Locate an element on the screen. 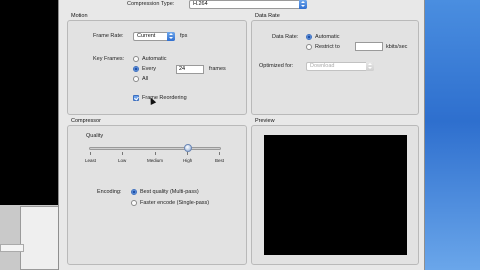 This screenshot has height=270, width=480. data-rate-automatic-radio is located at coordinates (309, 37).